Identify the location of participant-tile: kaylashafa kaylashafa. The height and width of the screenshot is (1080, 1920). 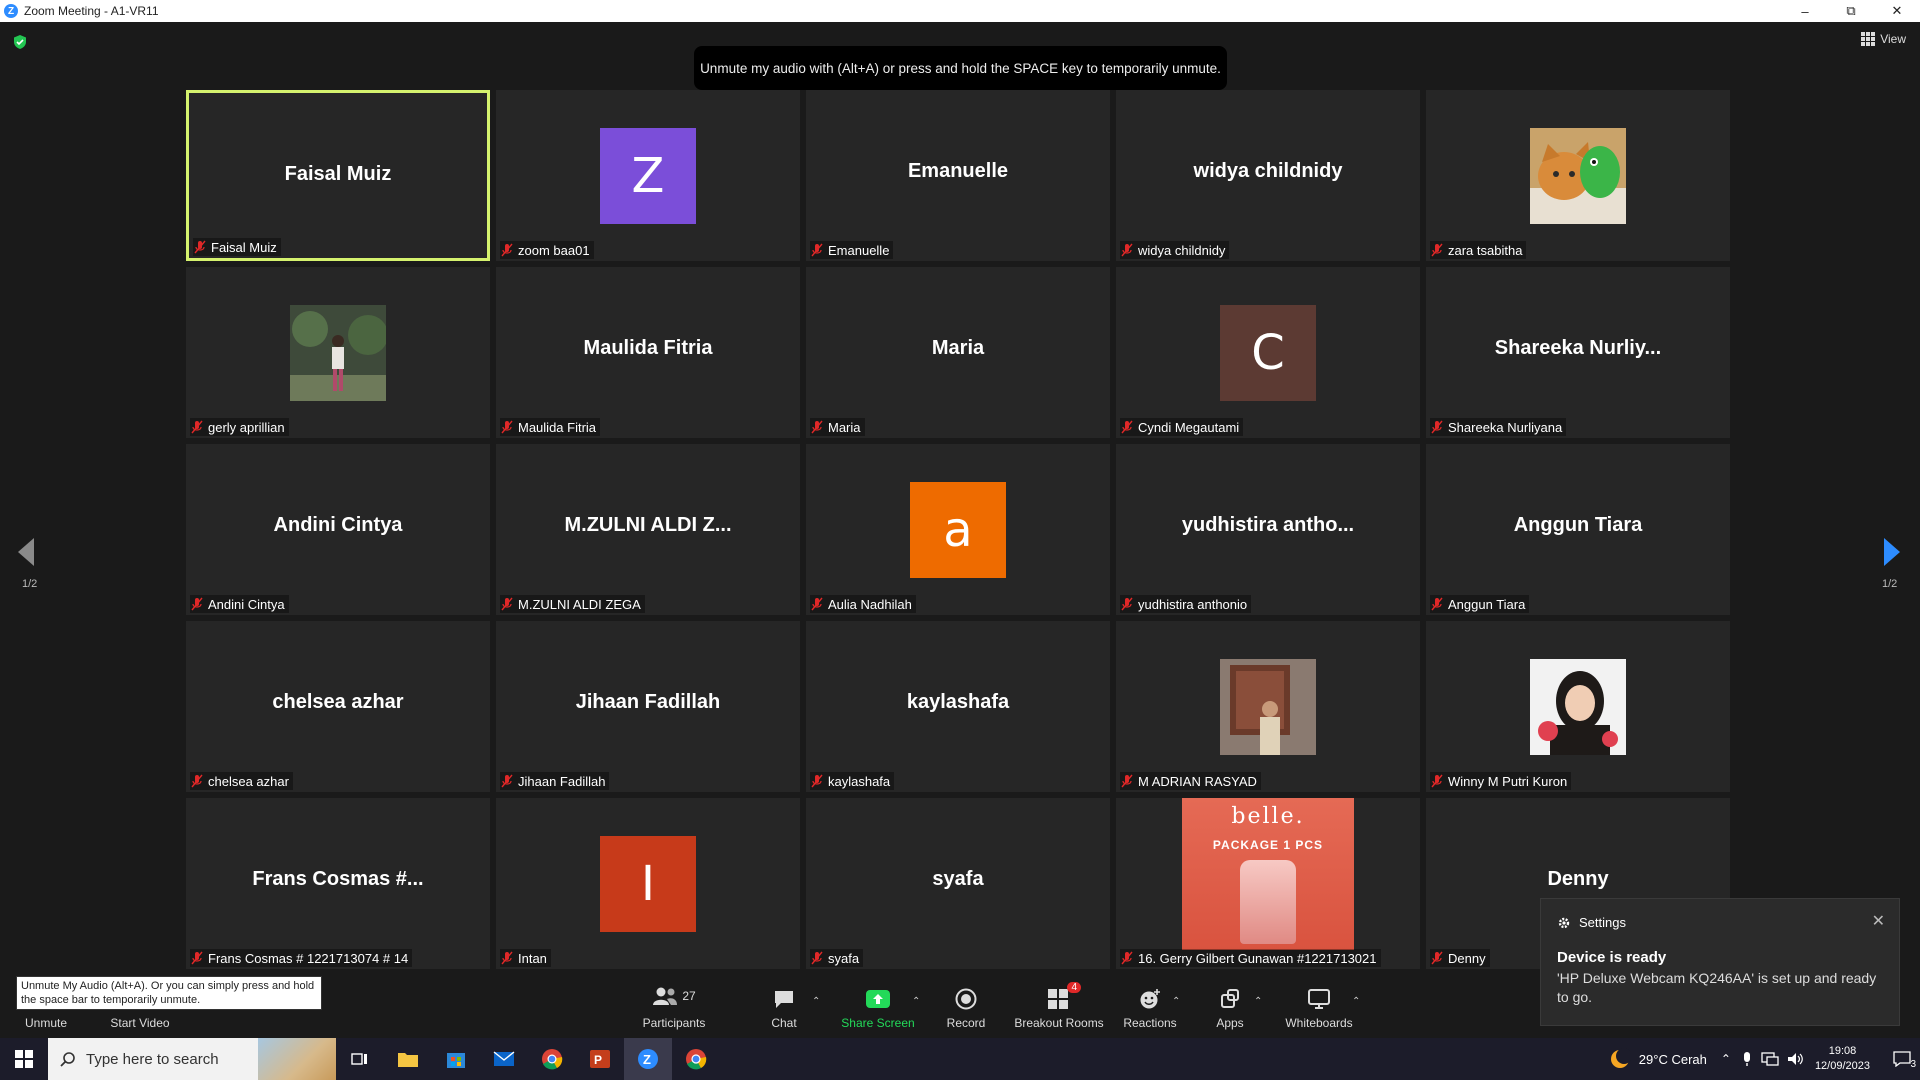
(958, 706).